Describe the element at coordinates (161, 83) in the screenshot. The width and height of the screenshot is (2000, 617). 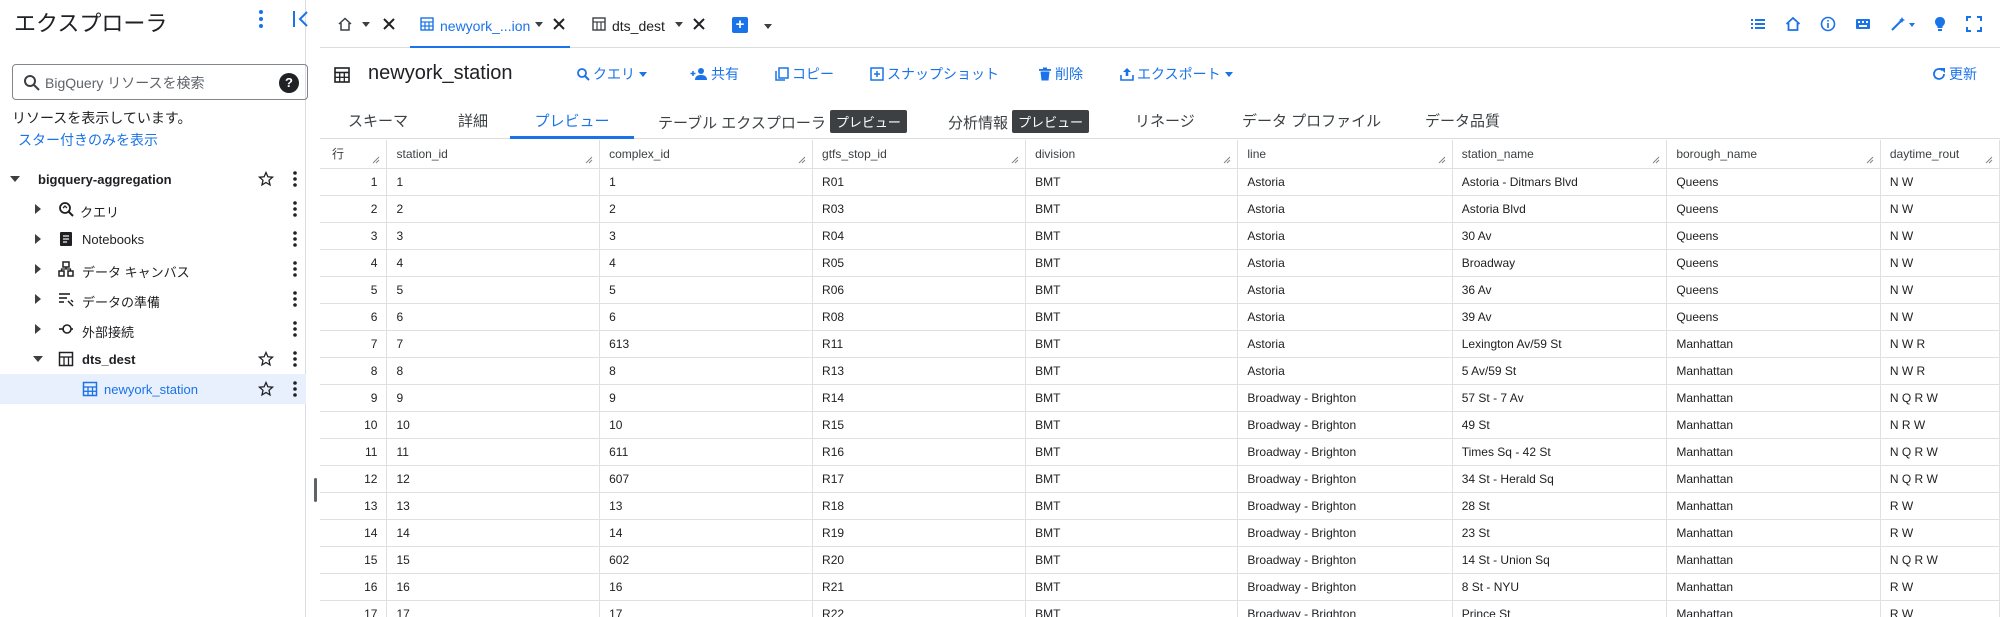
I see `resource-search-input` at that location.